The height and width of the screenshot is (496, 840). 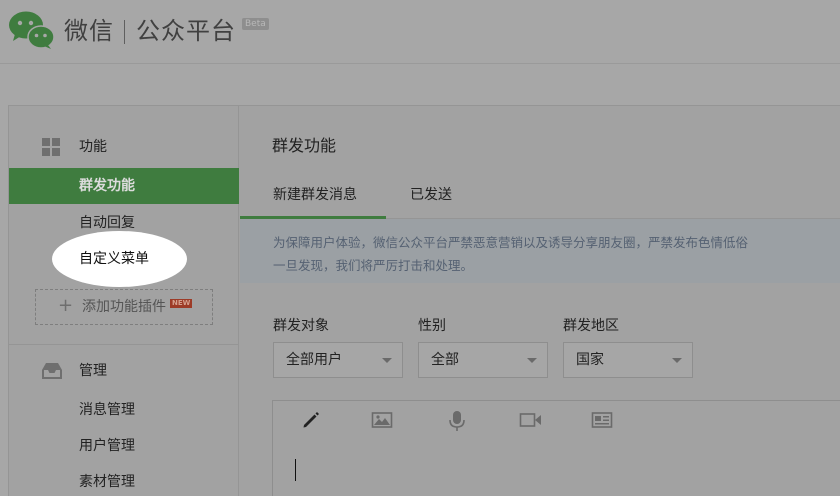 I want to click on region-label: 群发地区, so click(x=591, y=326).